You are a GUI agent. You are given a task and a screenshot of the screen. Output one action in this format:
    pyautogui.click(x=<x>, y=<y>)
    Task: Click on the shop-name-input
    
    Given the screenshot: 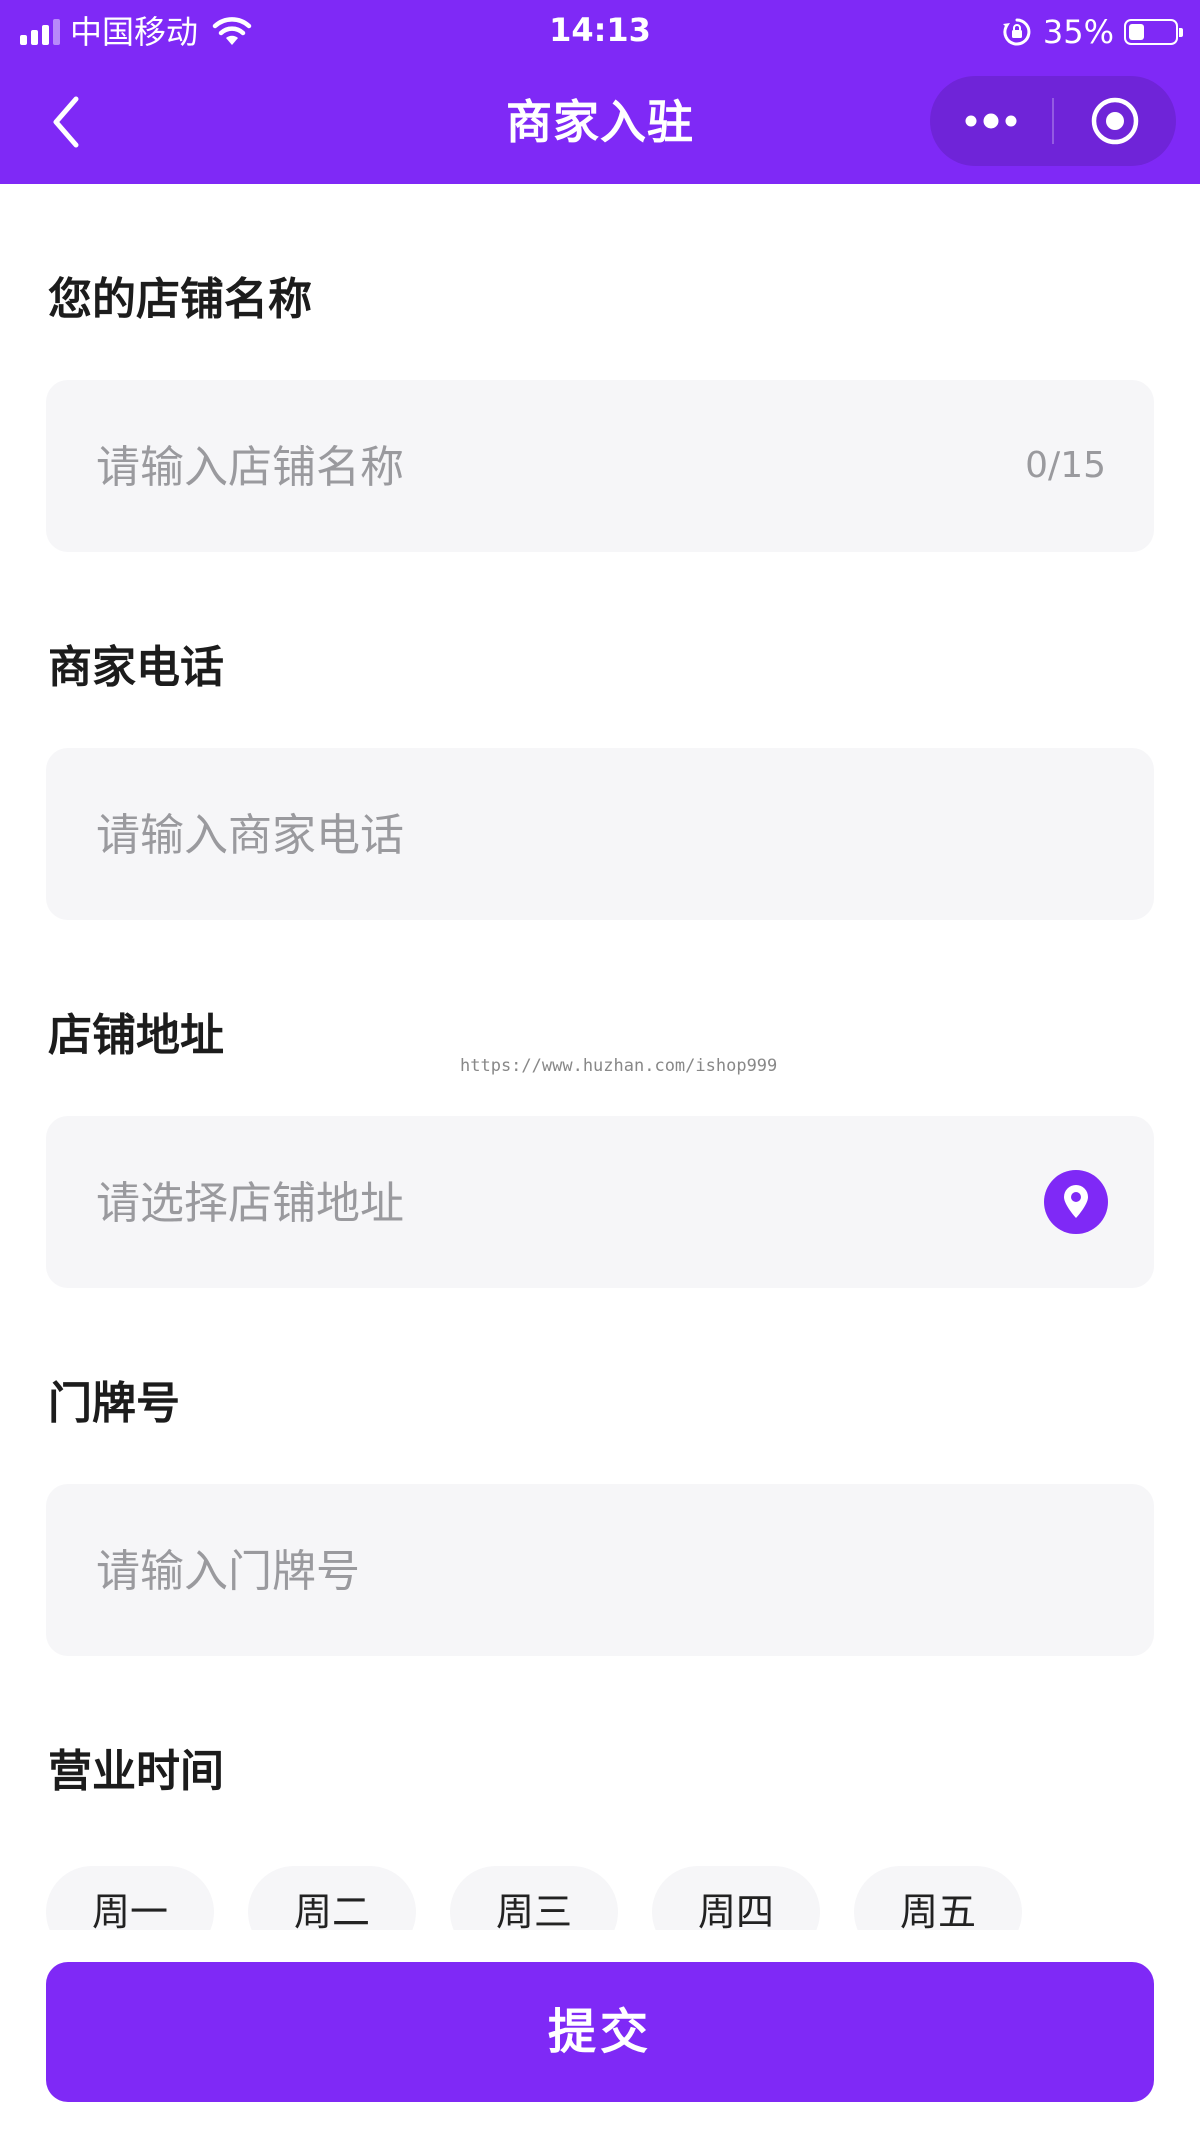 What is the action you would take?
    pyautogui.click(x=526, y=467)
    